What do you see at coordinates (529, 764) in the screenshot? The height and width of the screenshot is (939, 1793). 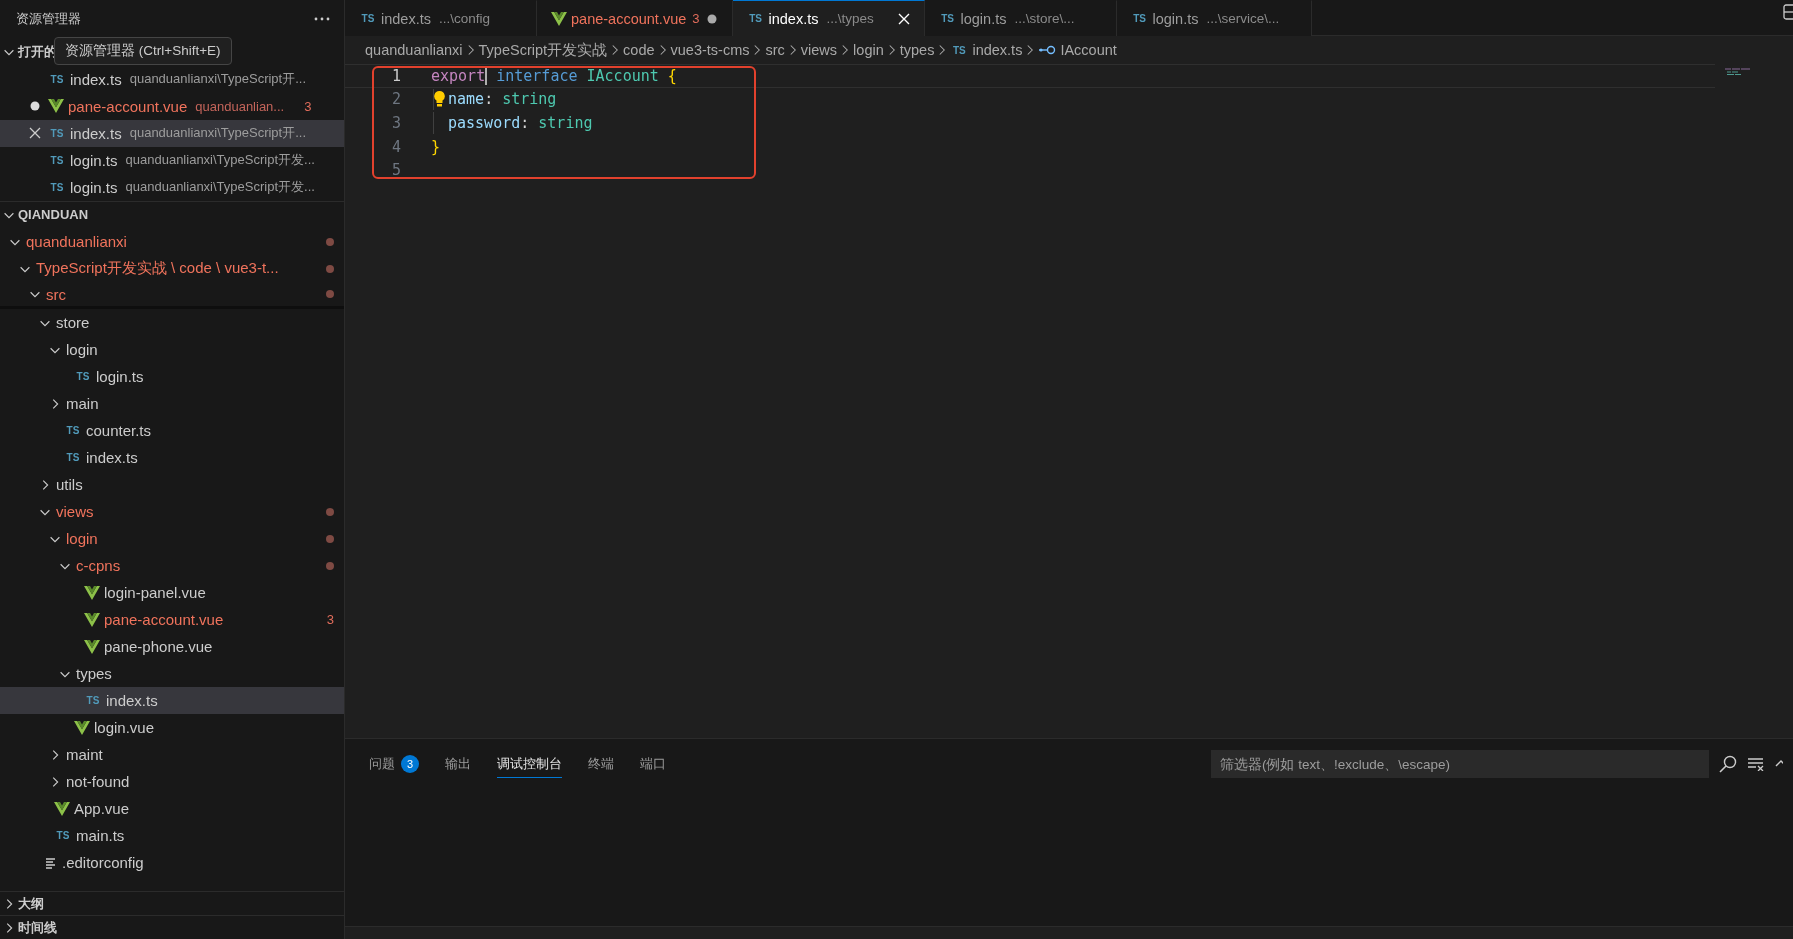 I see `panel-tab: 调试控制台` at bounding box center [529, 764].